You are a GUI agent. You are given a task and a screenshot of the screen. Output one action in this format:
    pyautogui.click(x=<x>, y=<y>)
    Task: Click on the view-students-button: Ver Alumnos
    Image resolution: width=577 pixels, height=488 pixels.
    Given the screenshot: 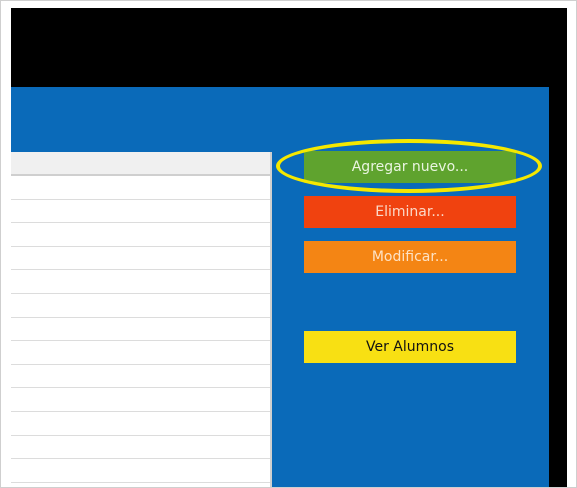 What is the action you would take?
    pyautogui.click(x=410, y=347)
    